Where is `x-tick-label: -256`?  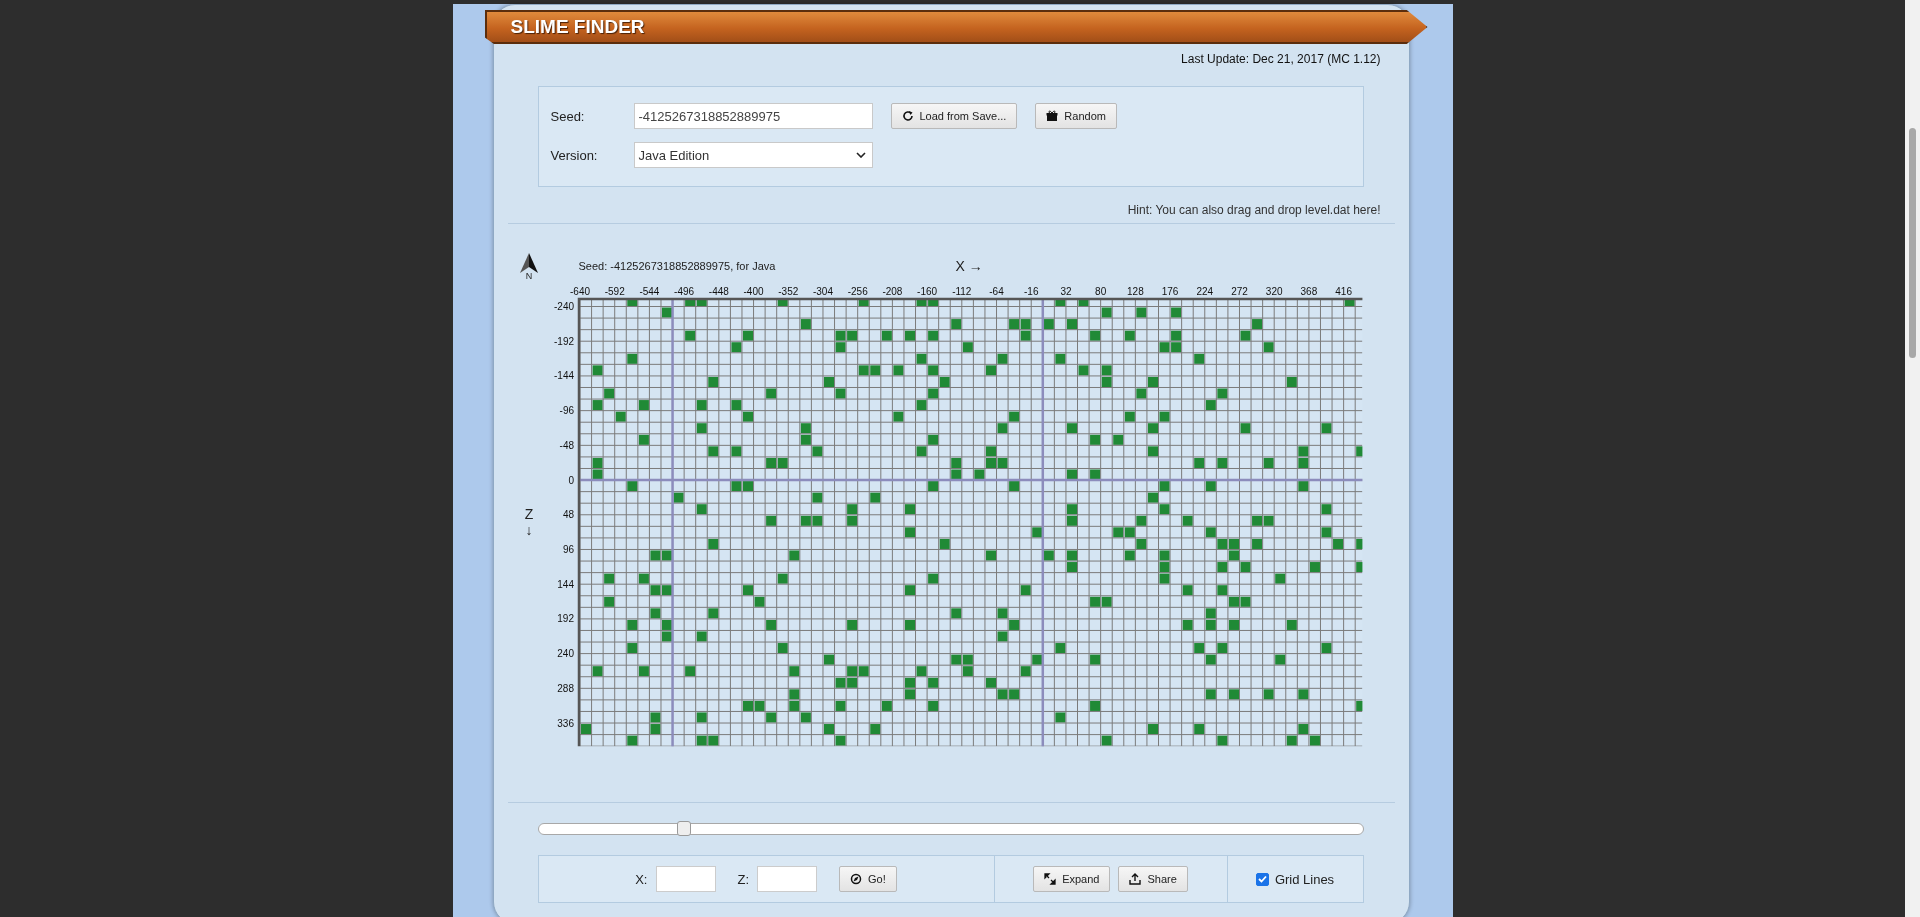 x-tick-label: -256 is located at coordinates (857, 291).